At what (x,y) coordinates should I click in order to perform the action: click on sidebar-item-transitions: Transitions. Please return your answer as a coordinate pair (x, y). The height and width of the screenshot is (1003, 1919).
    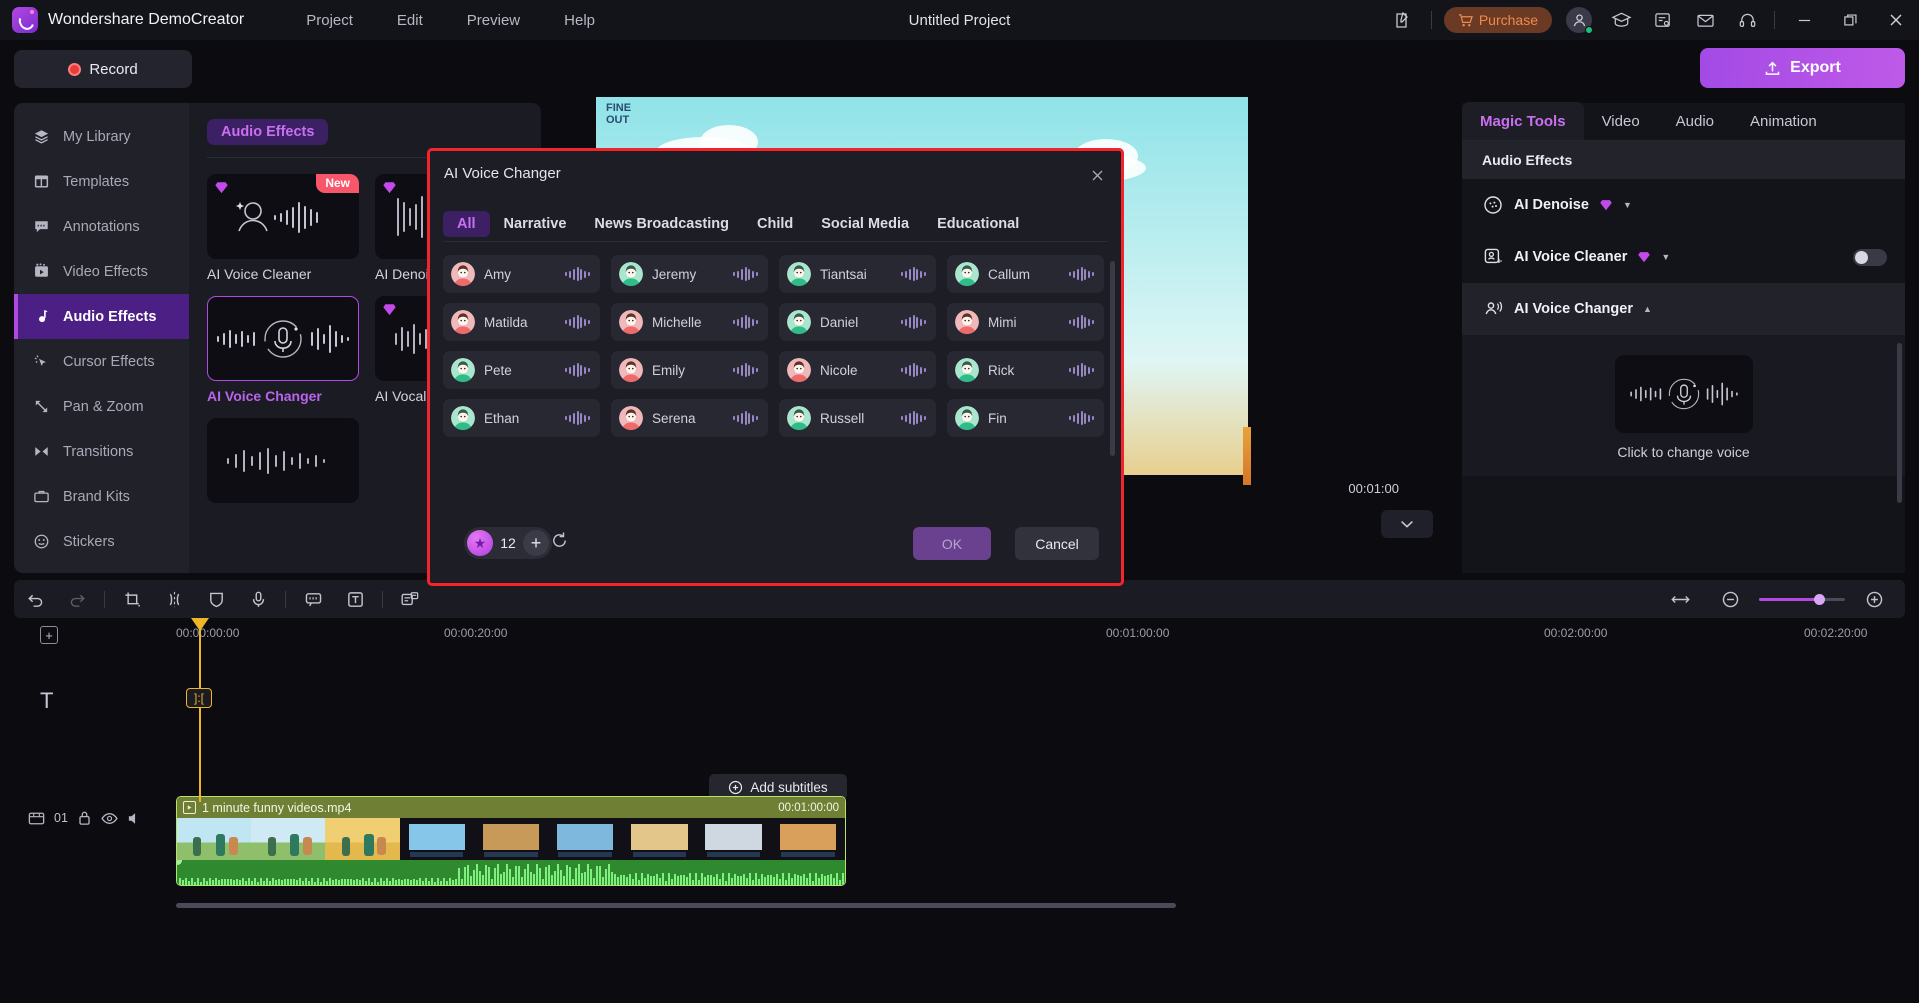
    Looking at the image, I should click on (101, 451).